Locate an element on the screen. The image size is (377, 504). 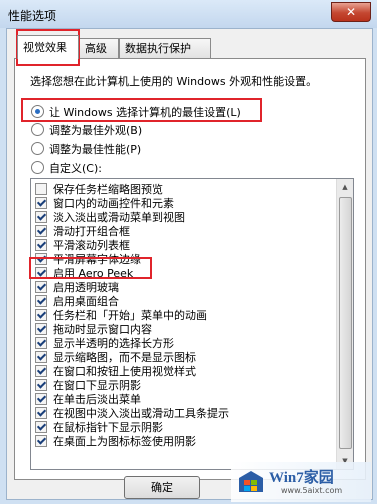
list-item: 在桌面上为图标标签使用阴影 is located at coordinates (115, 441).